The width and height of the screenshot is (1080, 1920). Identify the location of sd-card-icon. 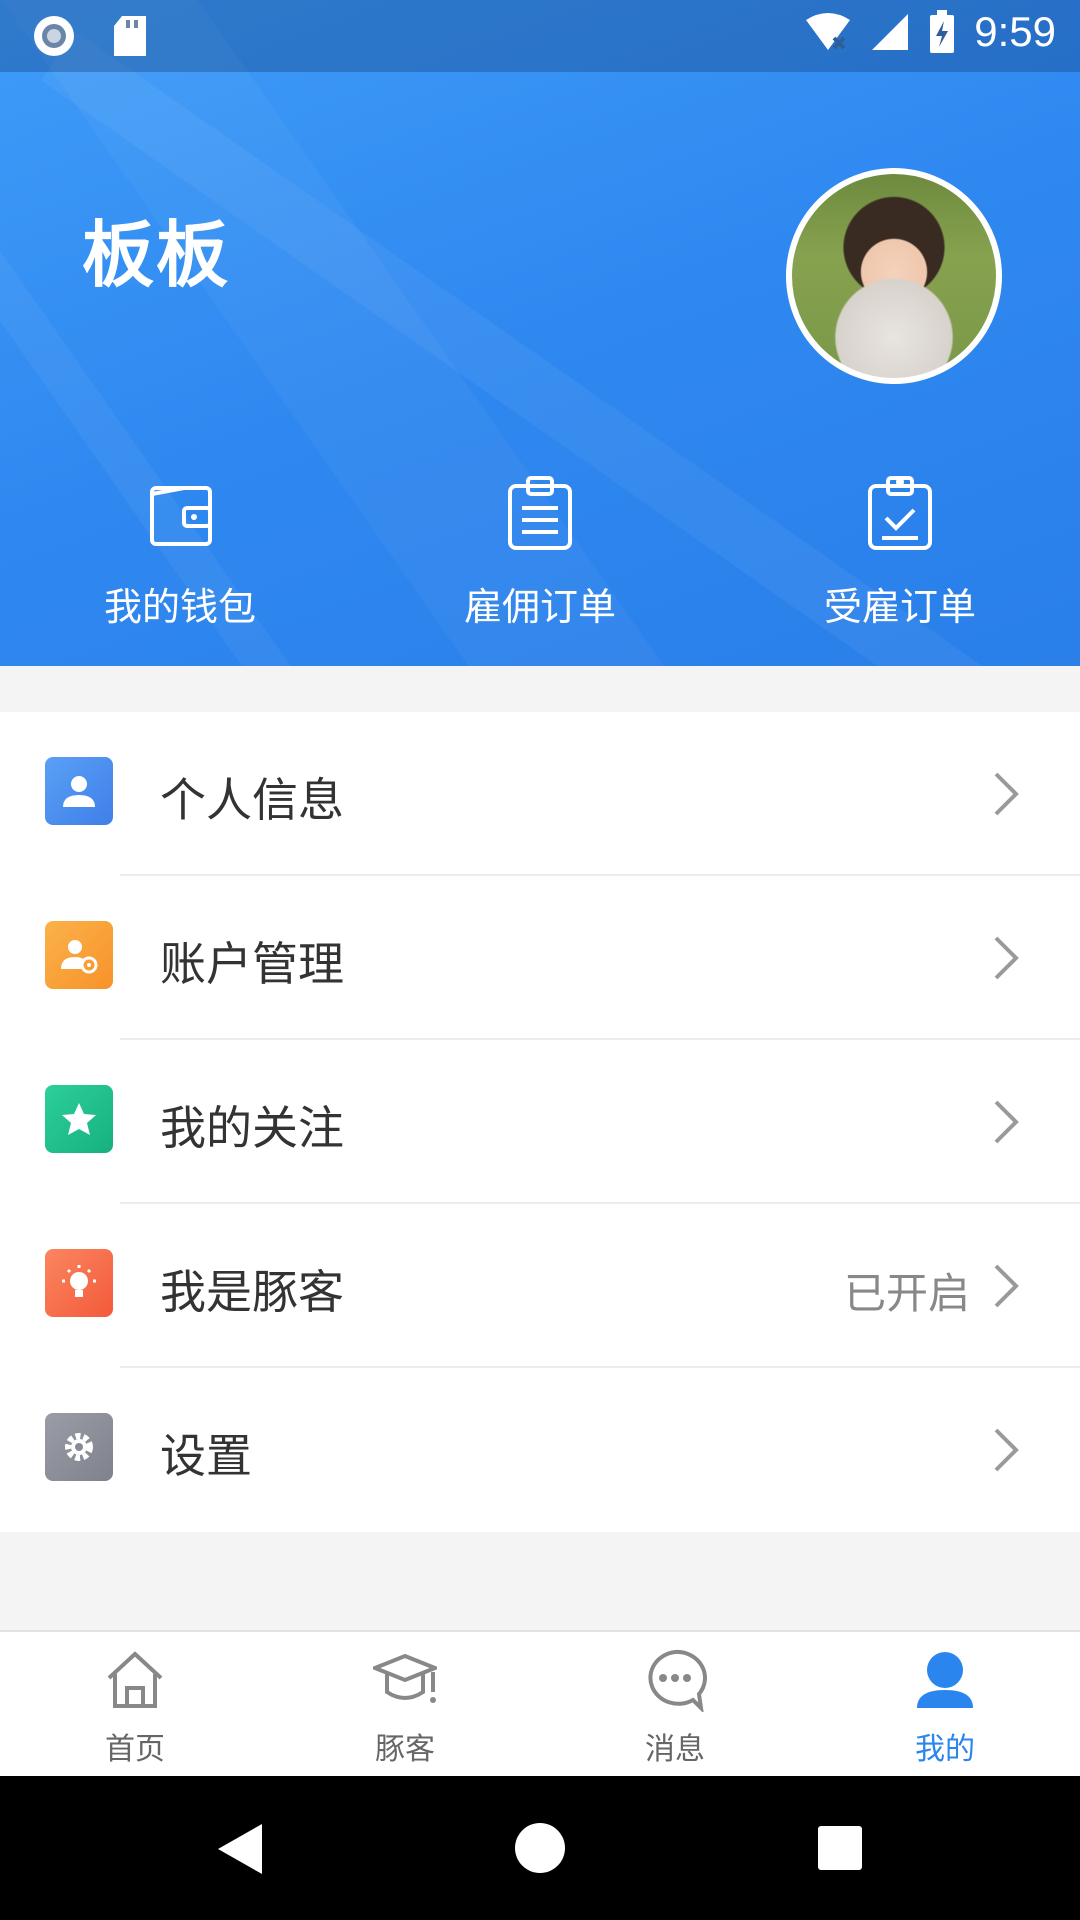
(130, 36).